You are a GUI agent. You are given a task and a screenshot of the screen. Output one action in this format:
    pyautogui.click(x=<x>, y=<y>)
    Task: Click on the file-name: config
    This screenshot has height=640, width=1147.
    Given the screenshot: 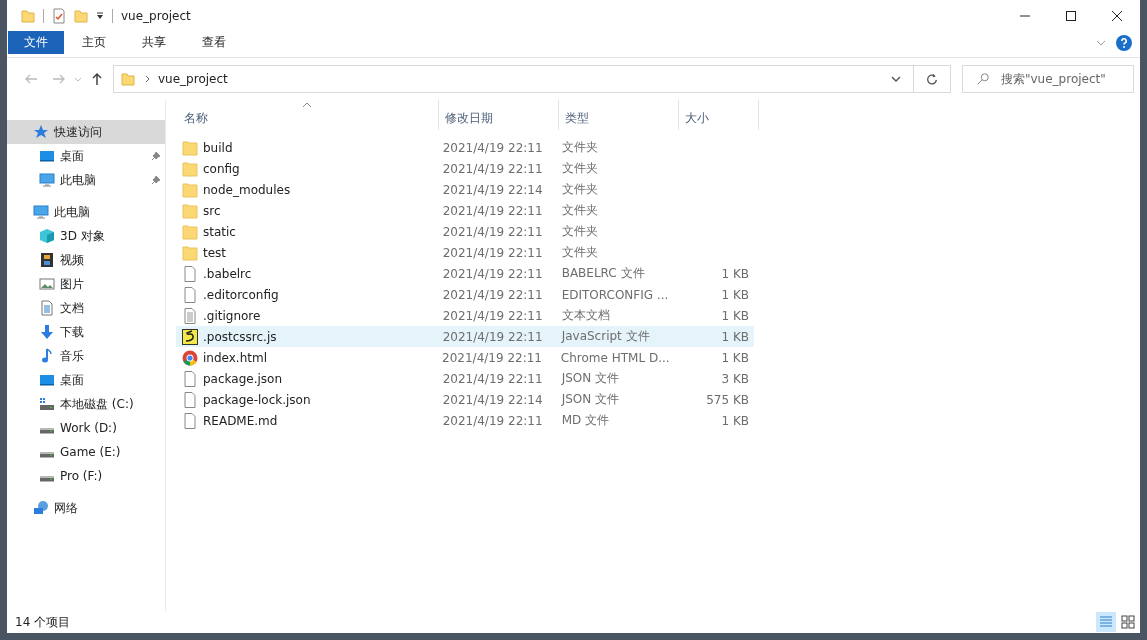 What is the action you would take?
    pyautogui.click(x=221, y=168)
    